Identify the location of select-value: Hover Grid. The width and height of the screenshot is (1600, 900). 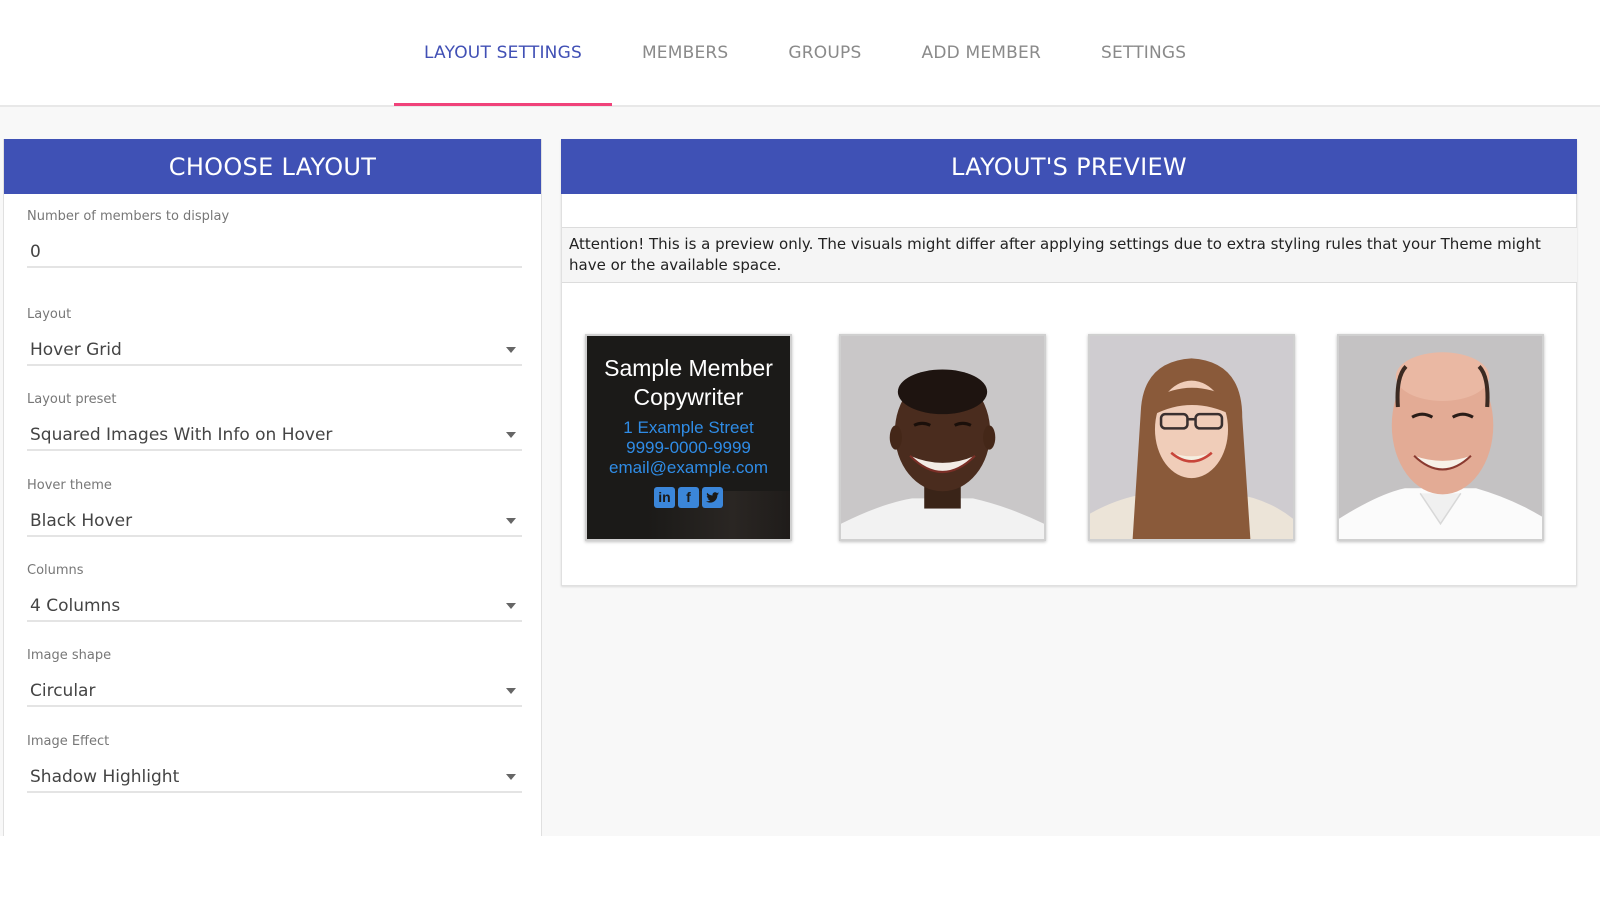
(76, 350).